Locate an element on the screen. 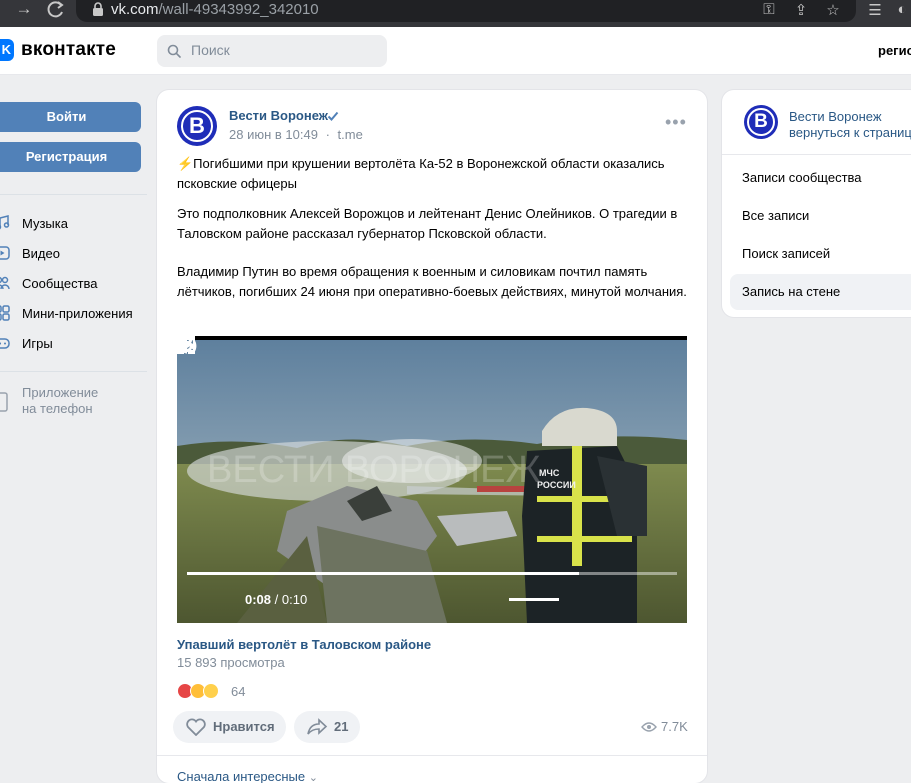  sidebar-item-mini-apps: Мини-приложения is located at coordinates (73, 314).